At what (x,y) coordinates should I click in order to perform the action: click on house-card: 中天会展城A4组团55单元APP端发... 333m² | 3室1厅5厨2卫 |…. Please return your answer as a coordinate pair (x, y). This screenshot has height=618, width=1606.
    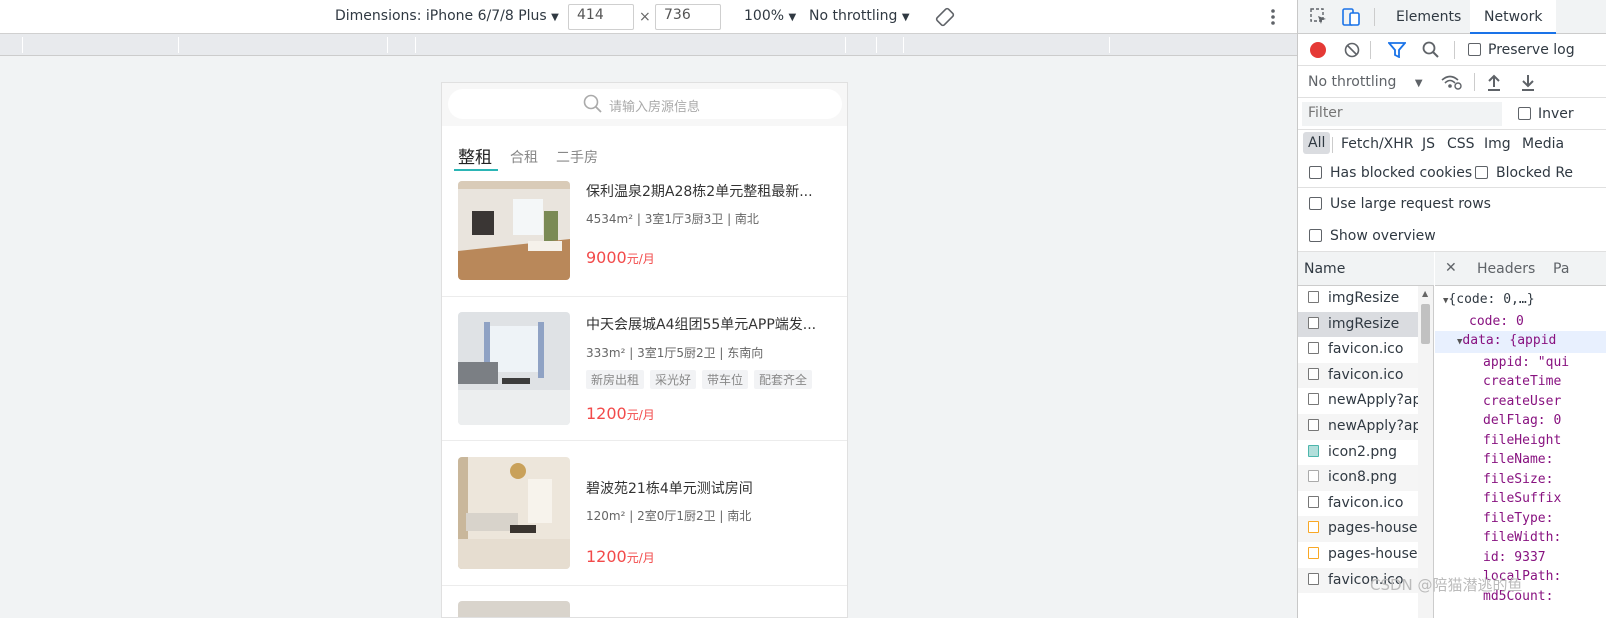
    Looking at the image, I should click on (645, 369).